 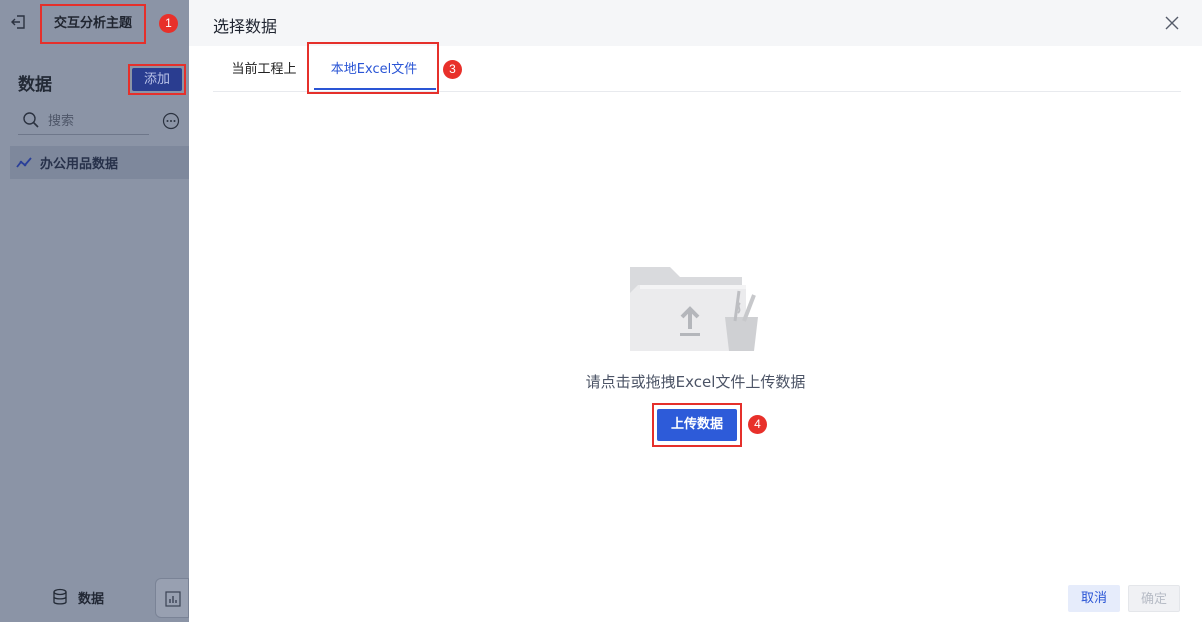 I want to click on bottom-tab-chart, so click(x=172, y=598).